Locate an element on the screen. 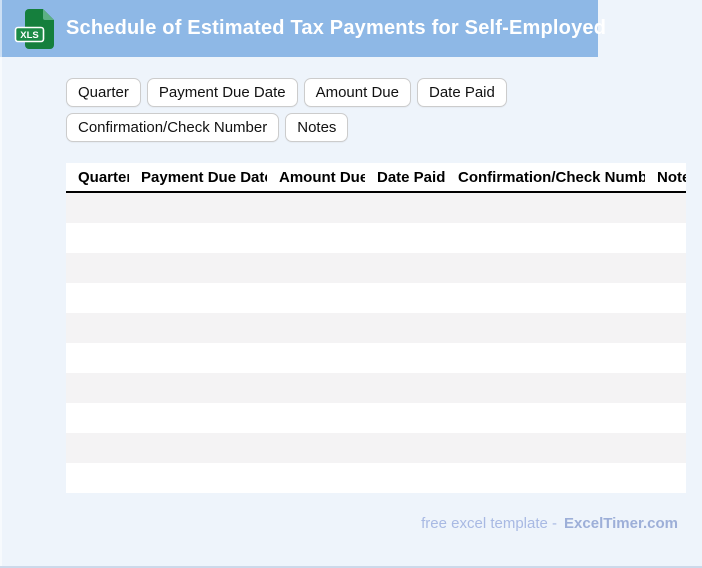  column-header-quarter: Quarter is located at coordinates (97, 178).